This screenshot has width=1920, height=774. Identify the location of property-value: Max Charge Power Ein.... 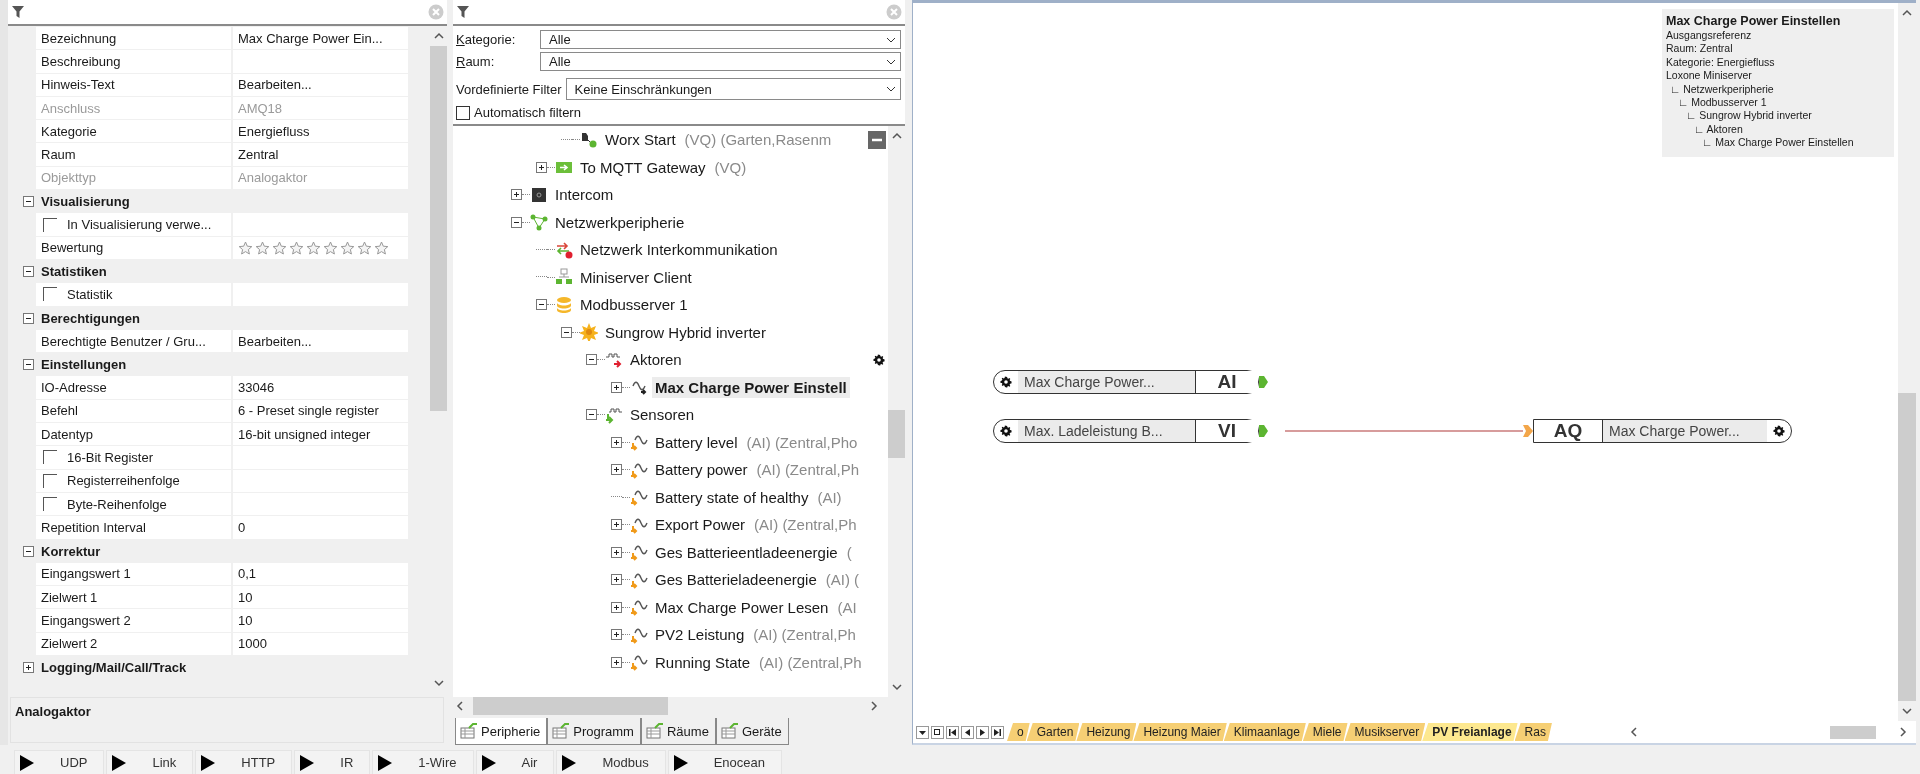
(320, 38).